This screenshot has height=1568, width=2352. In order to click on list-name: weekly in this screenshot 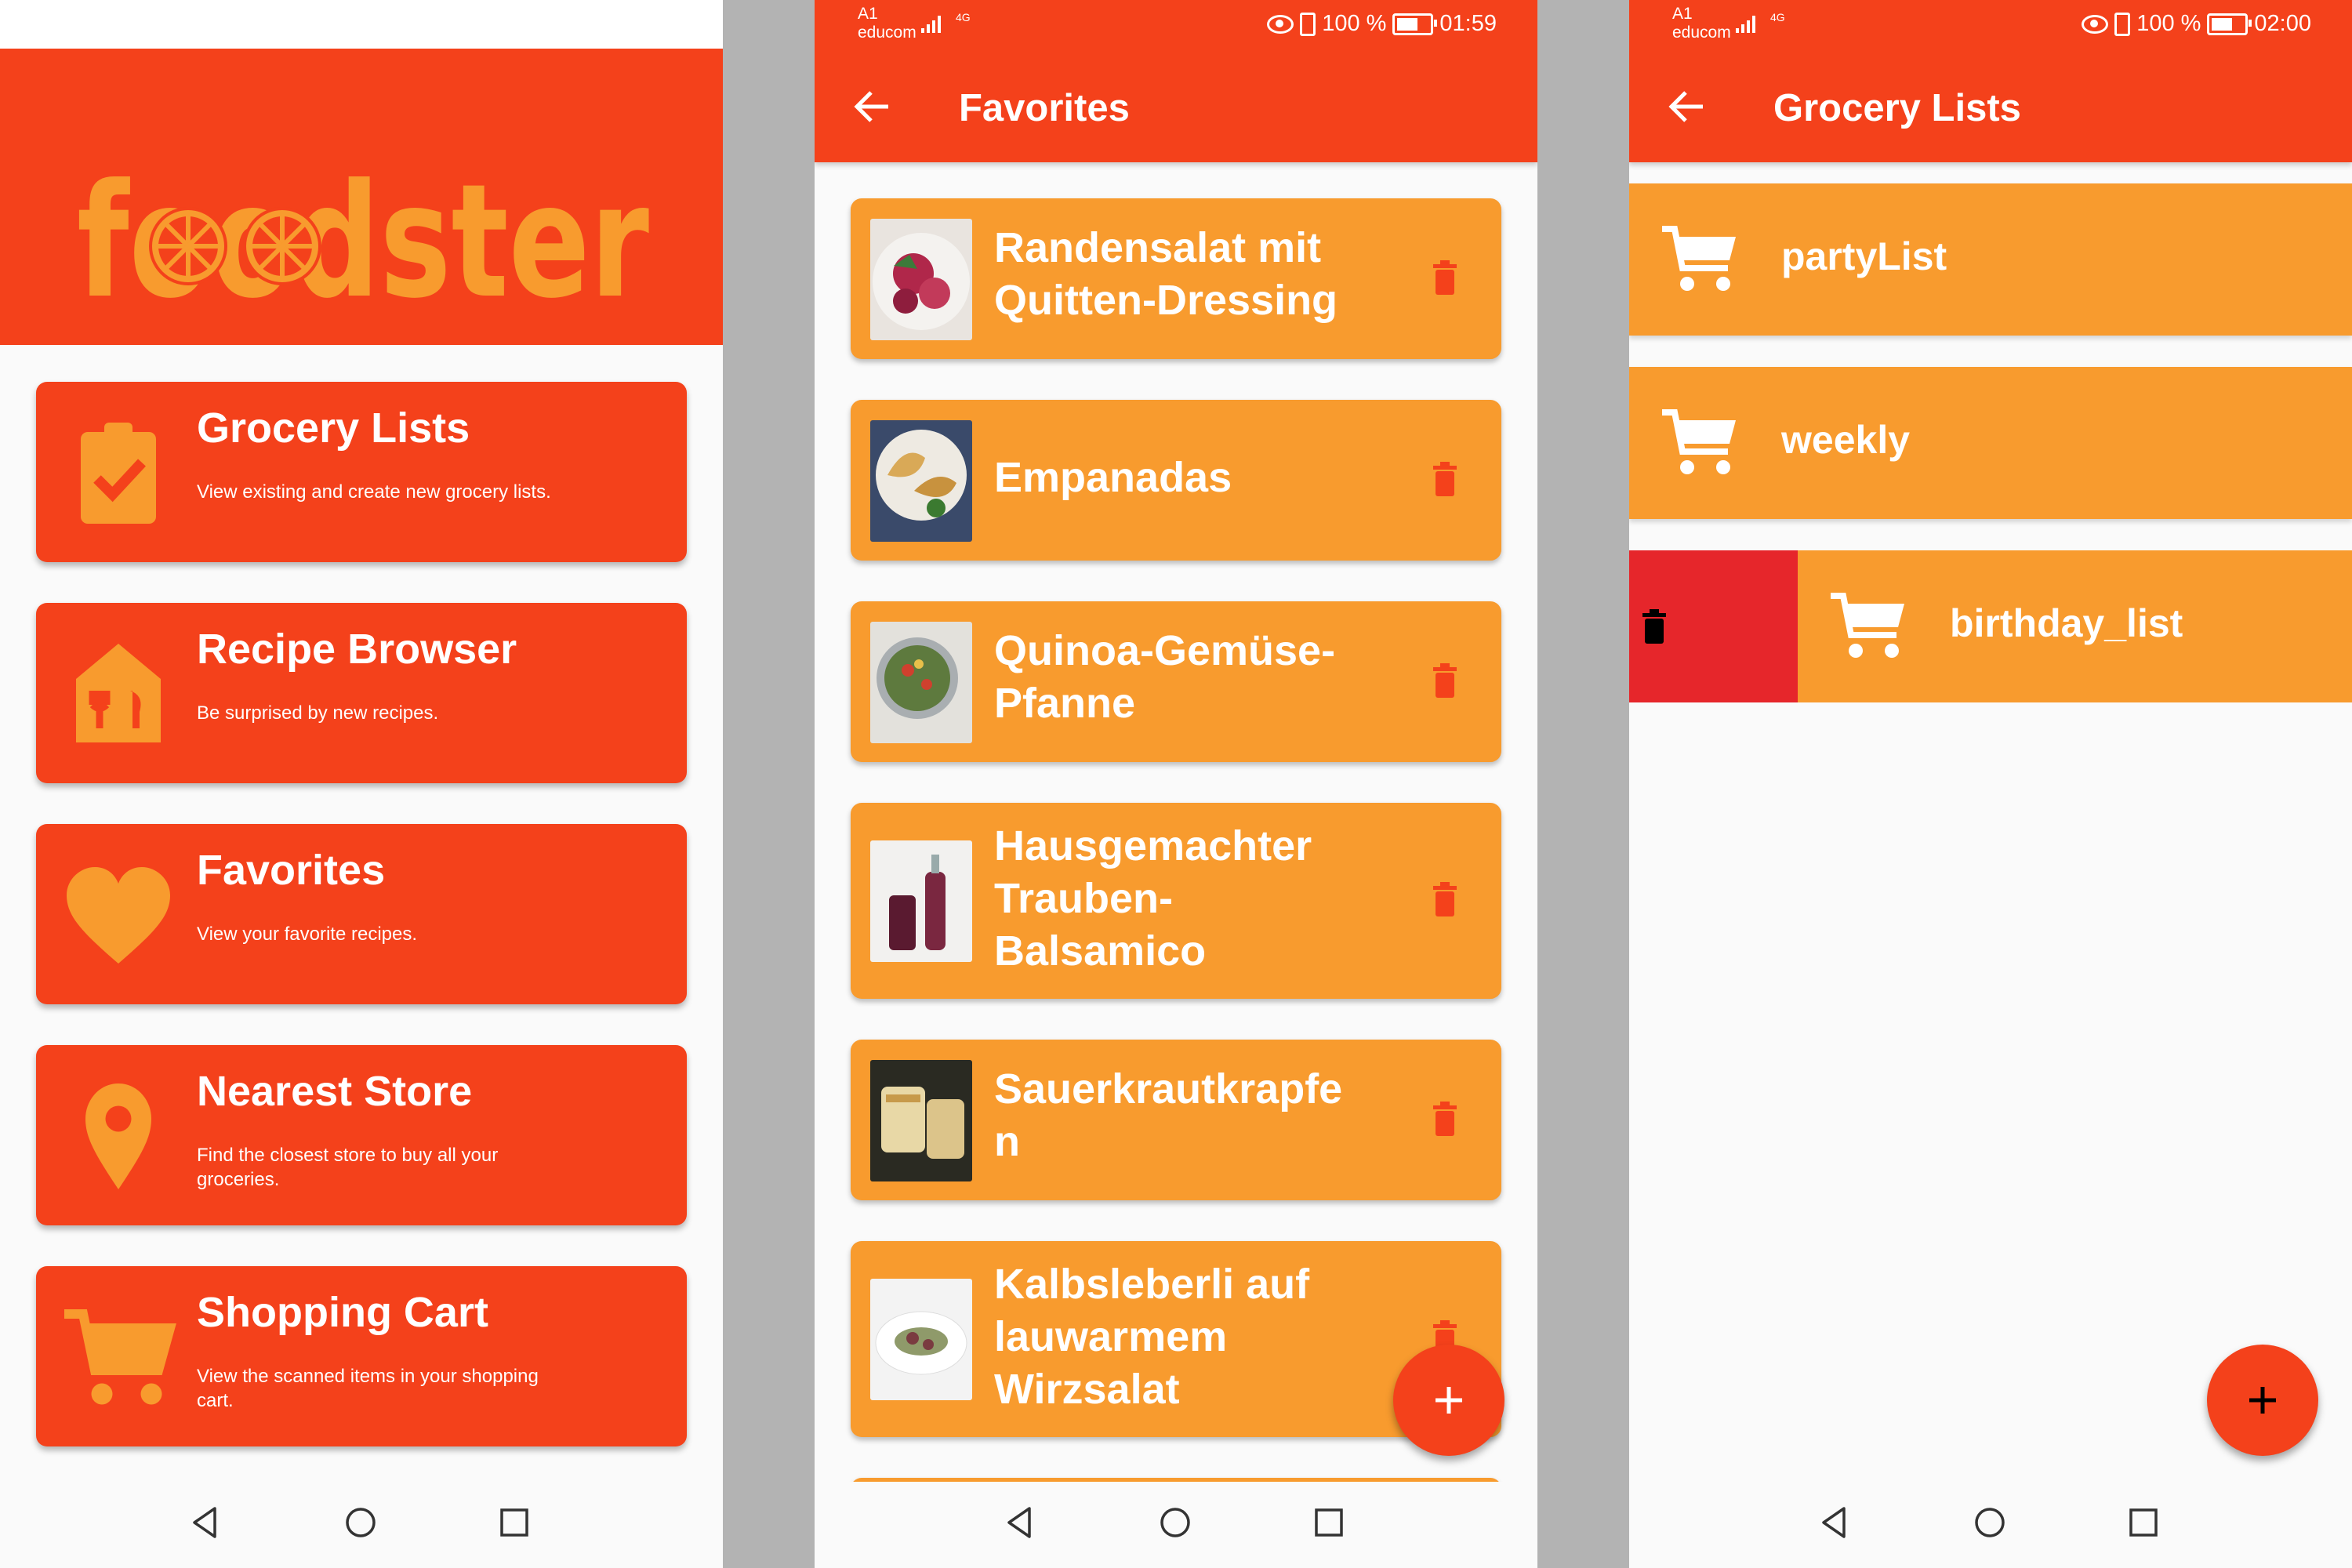, I will do `click(1846, 440)`.